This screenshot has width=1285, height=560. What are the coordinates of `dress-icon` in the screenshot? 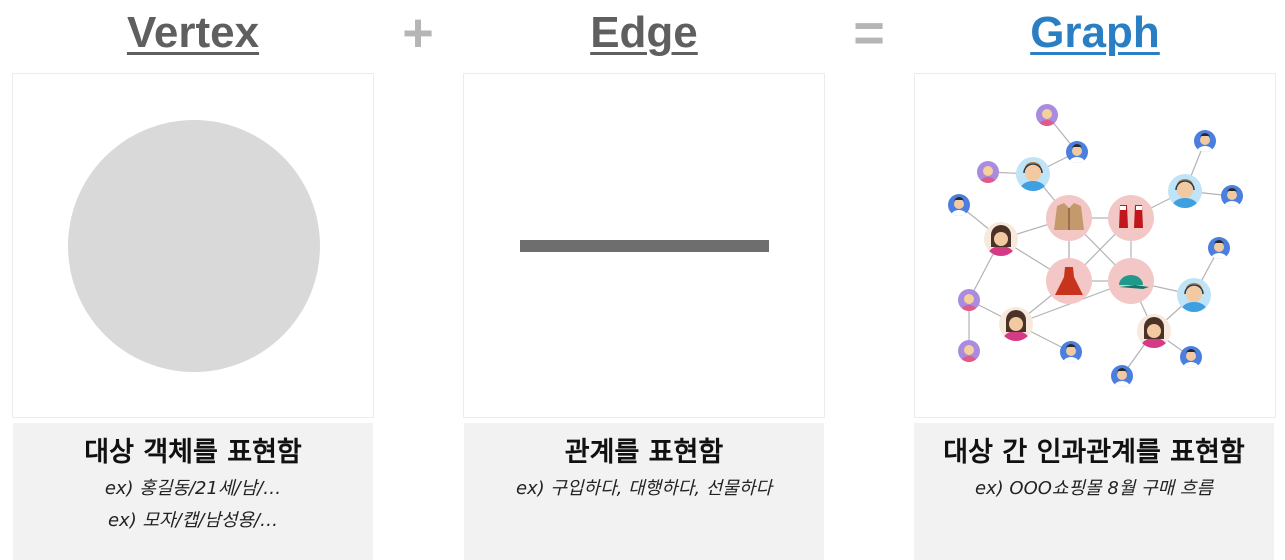 It's located at (1069, 281).